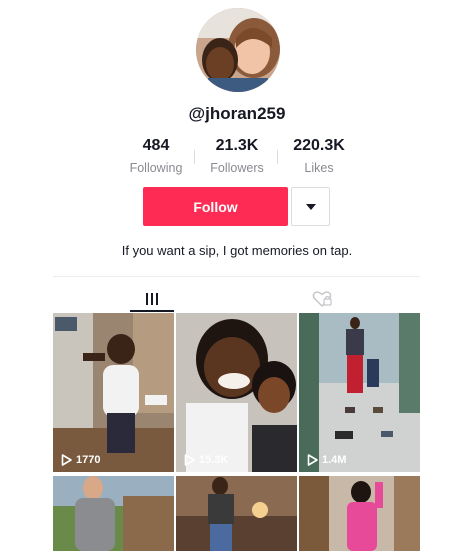 This screenshot has height=551, width=474. I want to click on tab-videos, so click(152, 299).